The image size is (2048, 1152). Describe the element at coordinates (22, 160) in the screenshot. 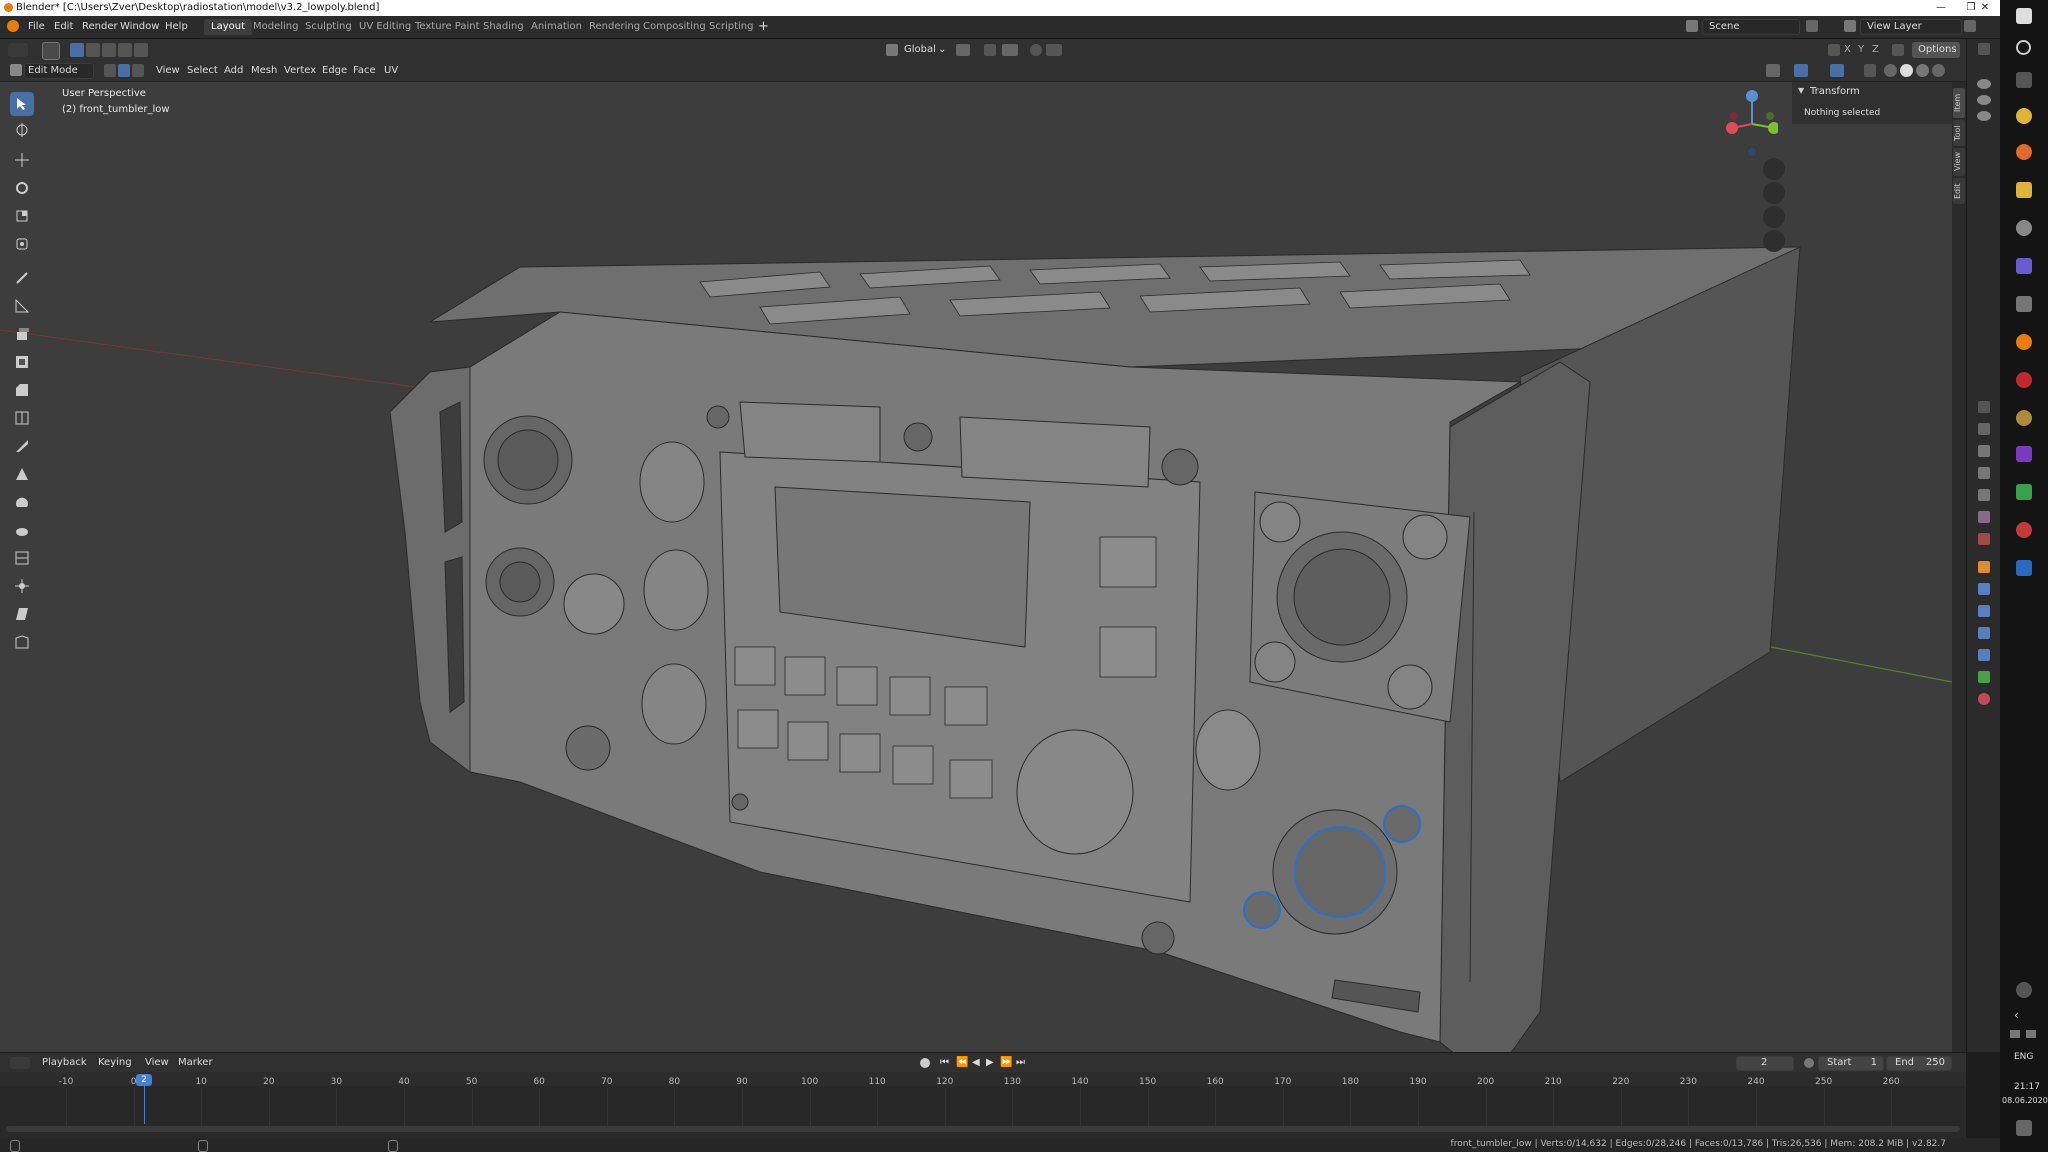

I see `move-tool-button` at that location.